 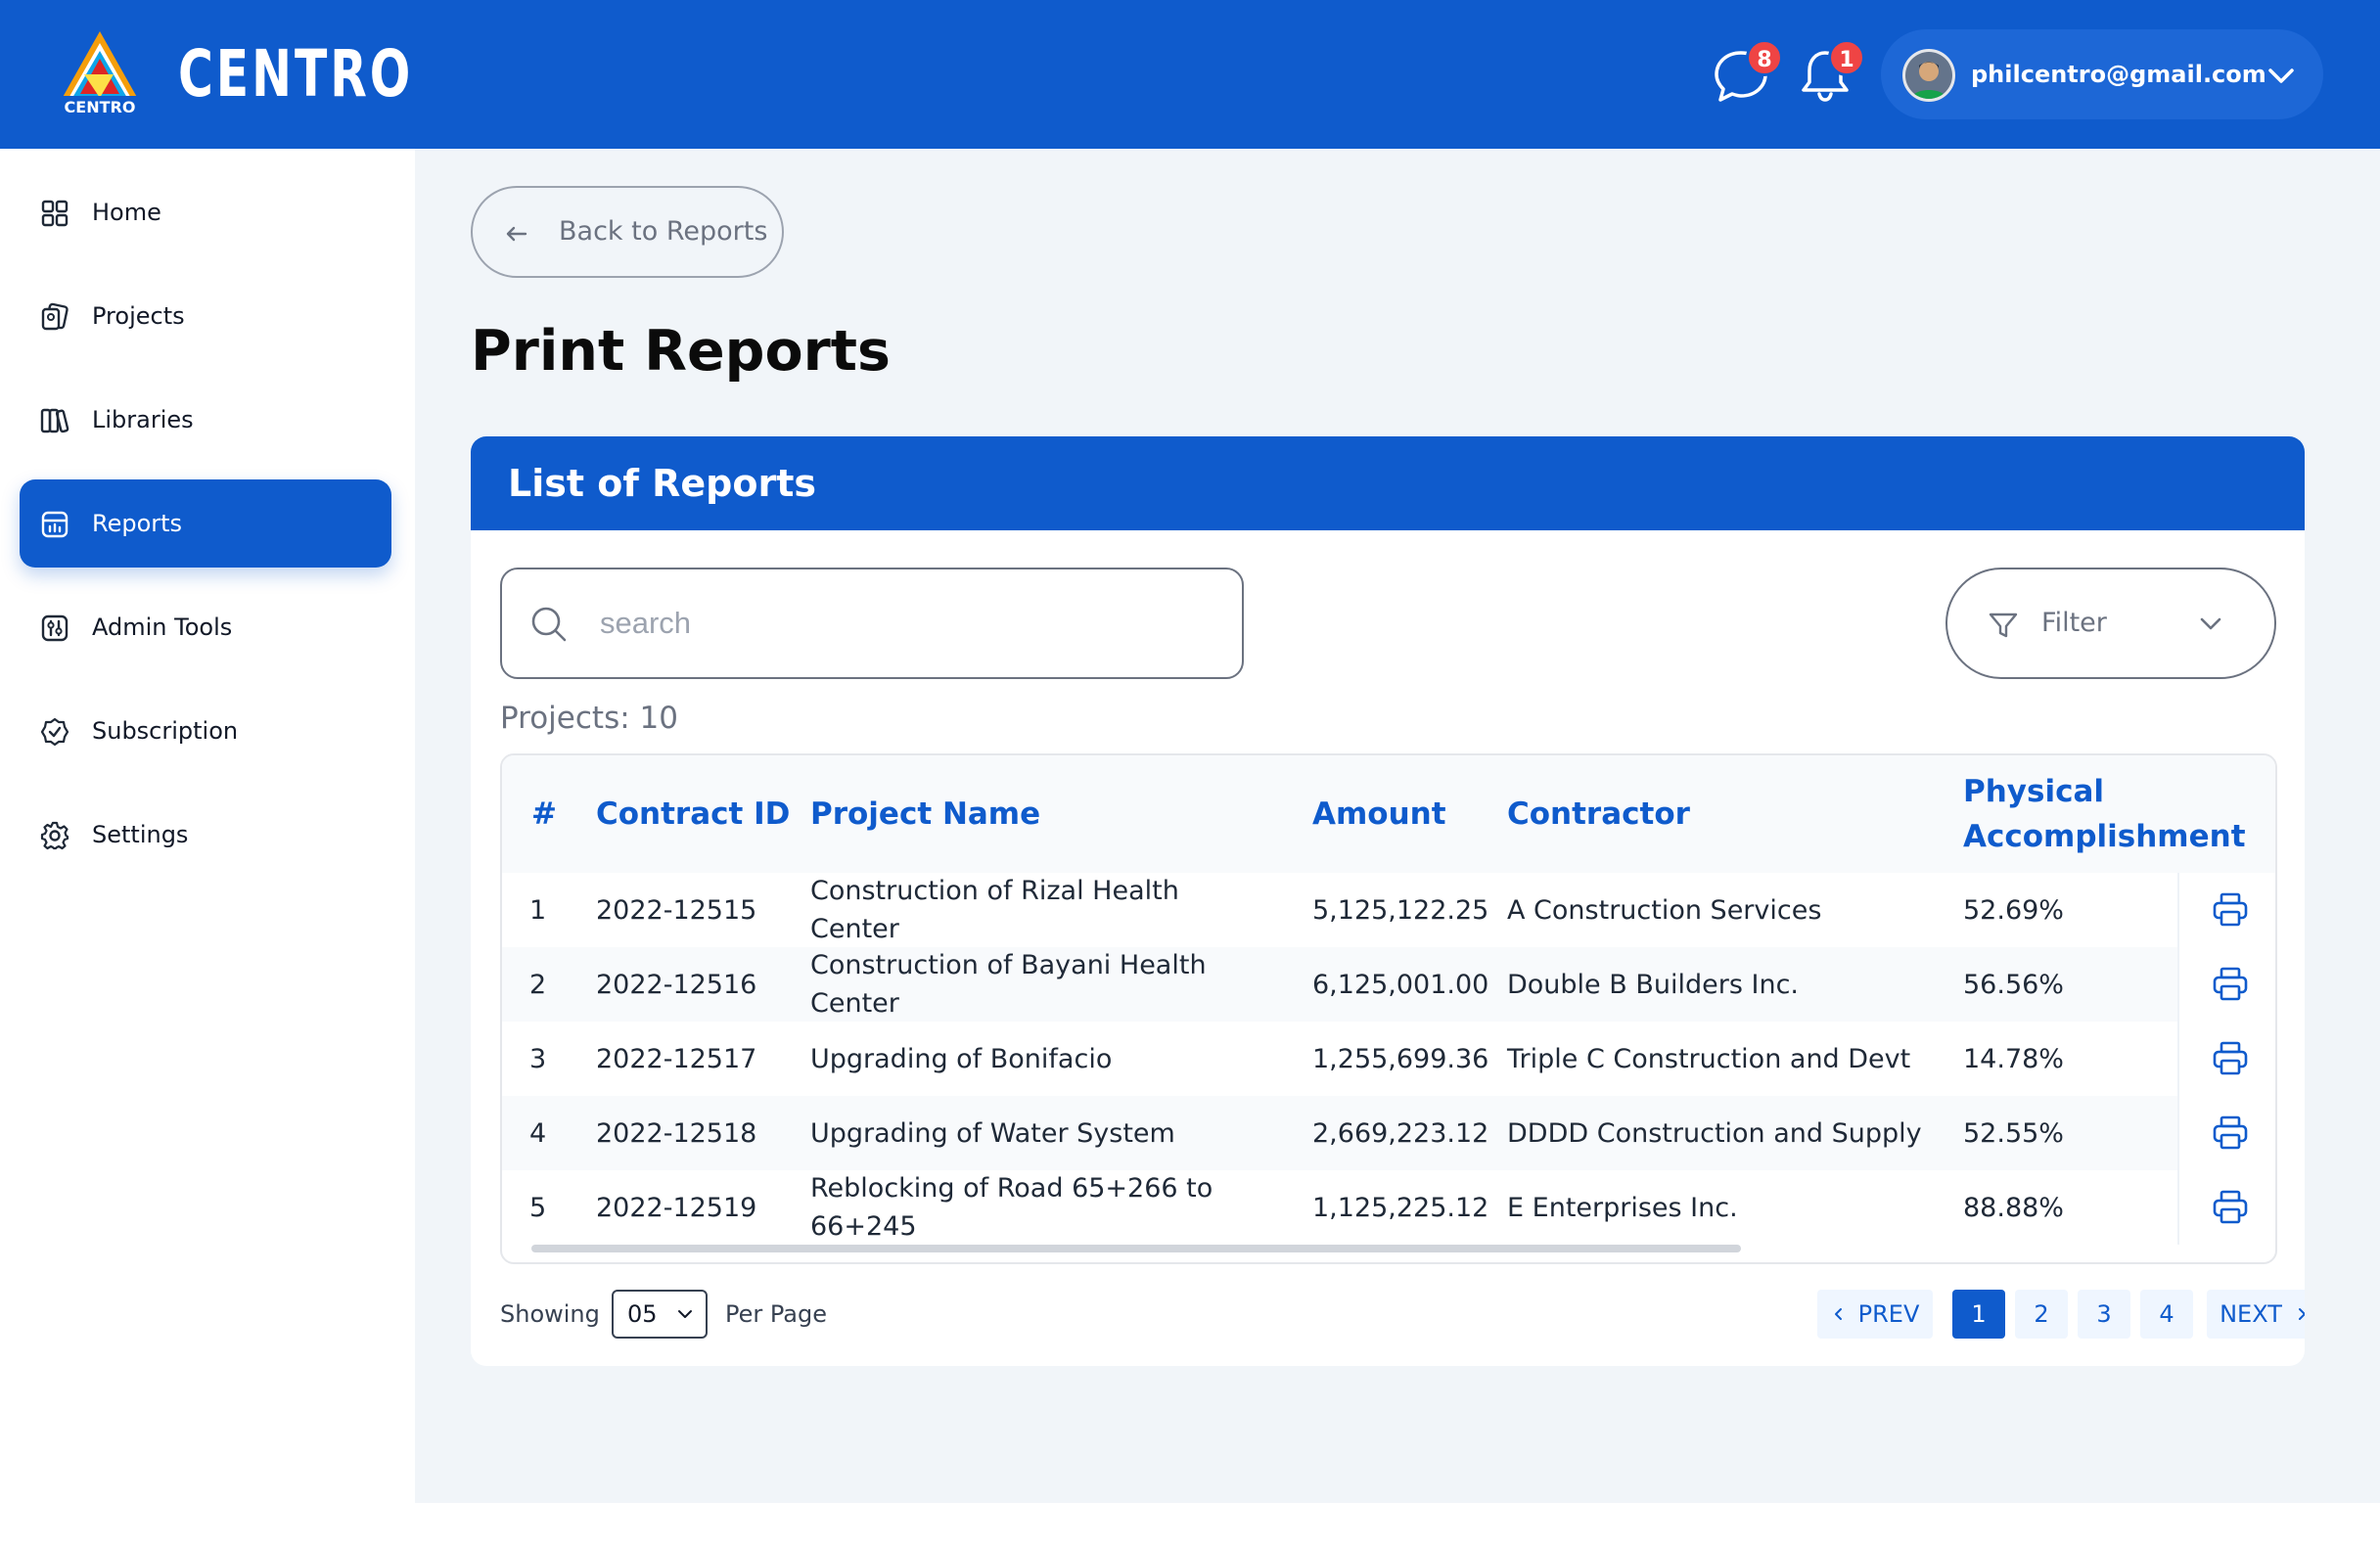 What do you see at coordinates (2013, 1207) in the screenshot?
I see `cell-accomplishment: 88.88%` at bounding box center [2013, 1207].